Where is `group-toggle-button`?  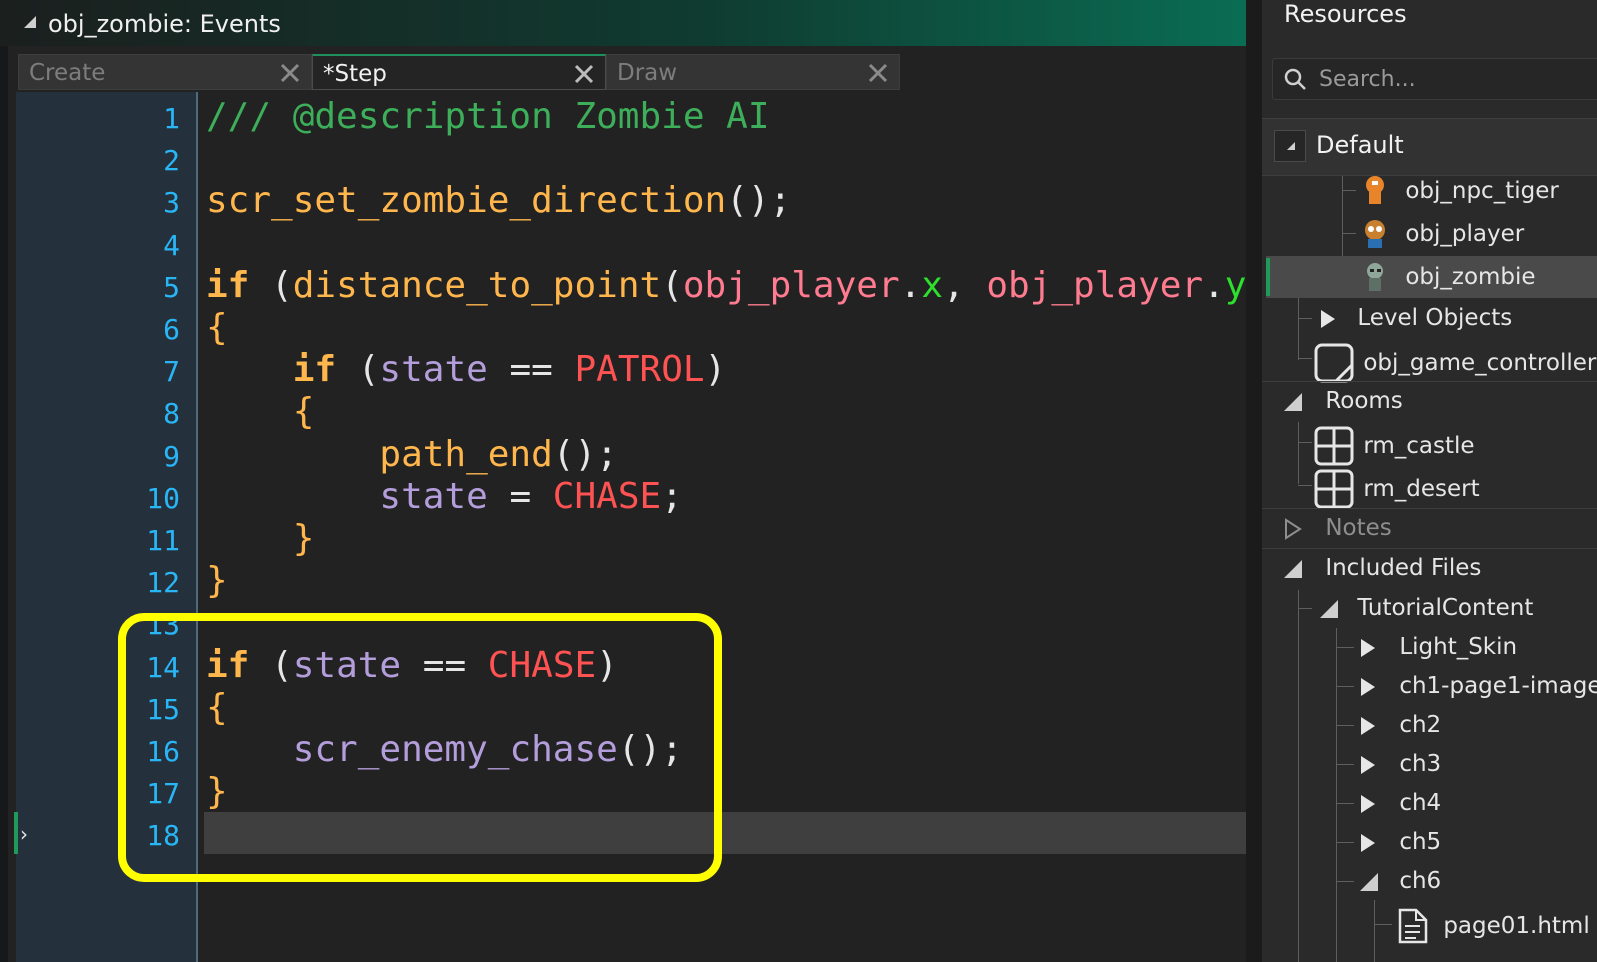
group-toggle-button is located at coordinates (1290, 146).